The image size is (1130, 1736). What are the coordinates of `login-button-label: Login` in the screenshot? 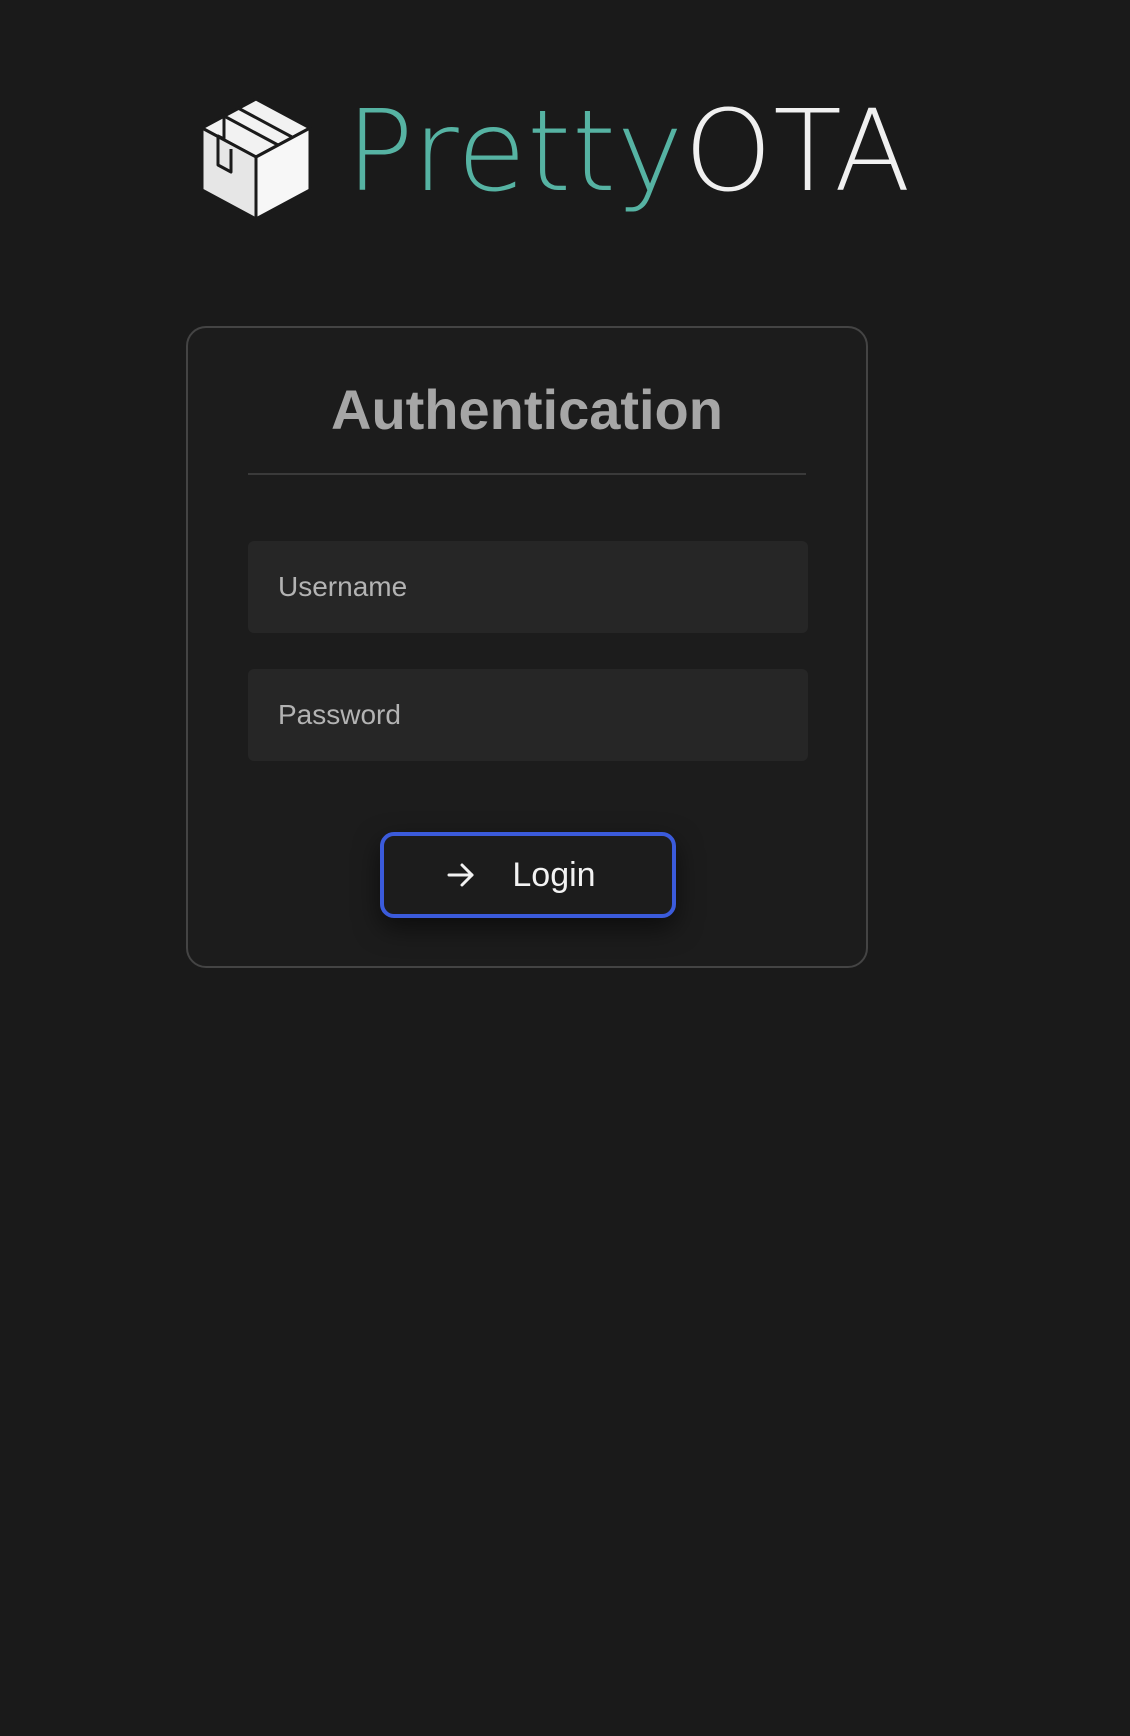 It's located at (554, 874).